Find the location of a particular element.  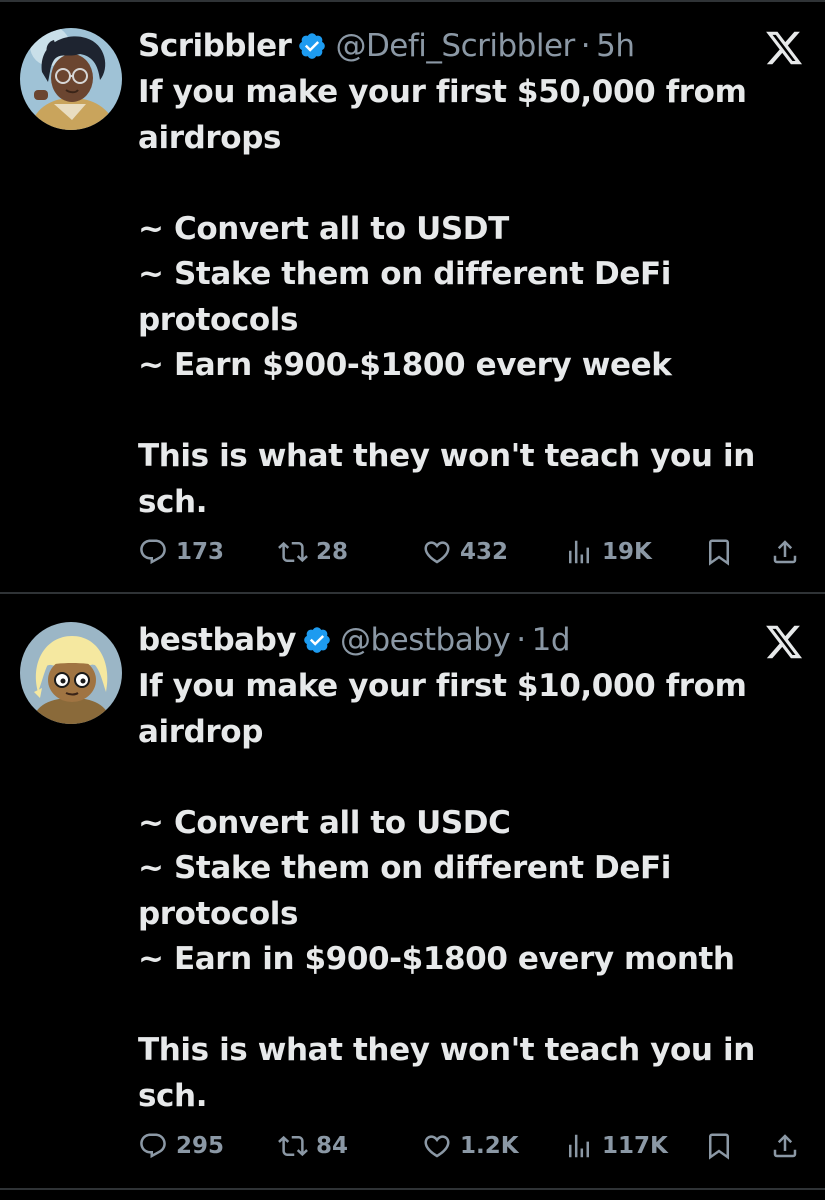

tweet-line: ~ Convert all to USDT is located at coordinates (323, 228).